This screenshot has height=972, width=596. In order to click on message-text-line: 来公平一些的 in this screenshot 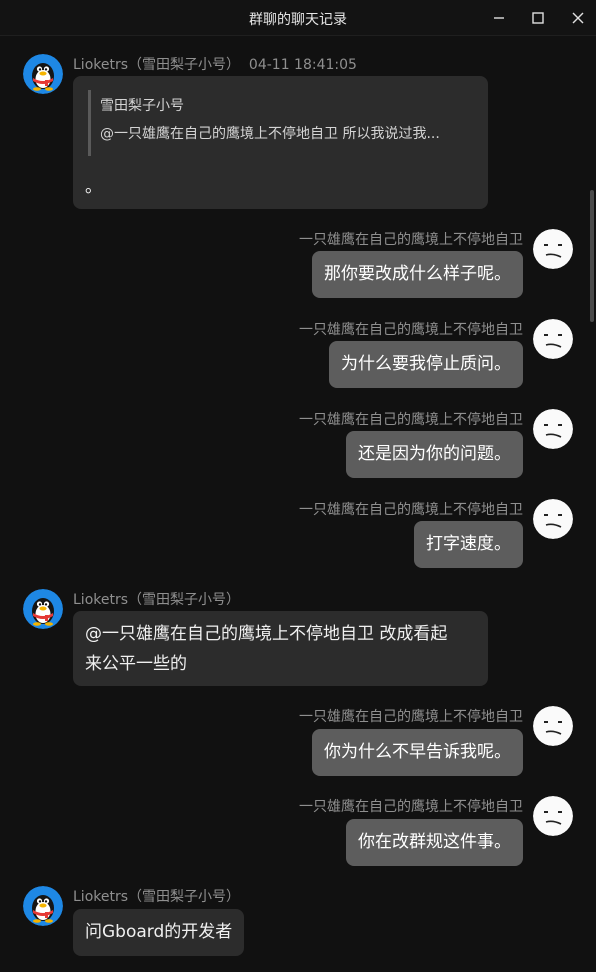, I will do `click(136, 664)`.